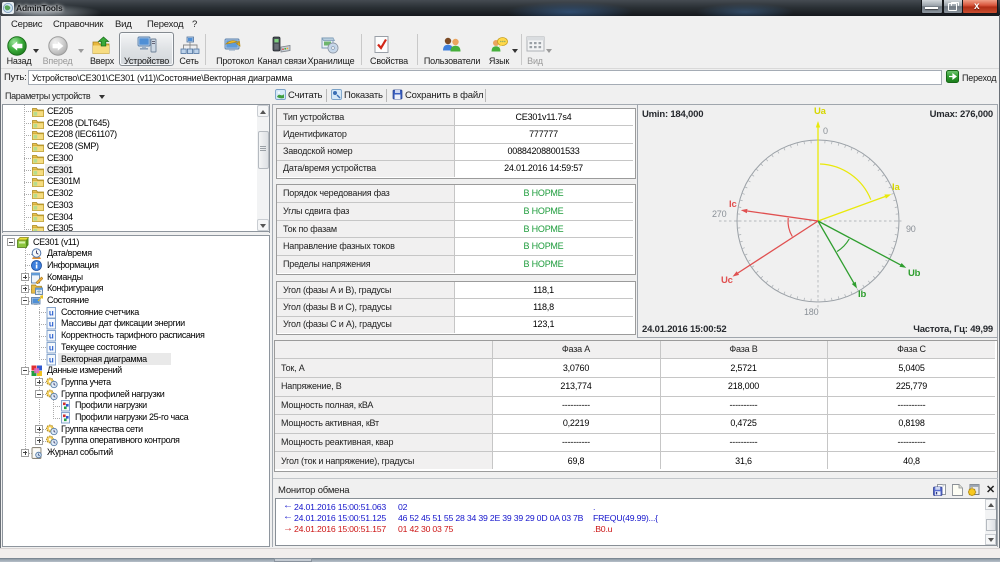 Image resolution: width=1000 pixels, height=562 pixels. I want to click on svg-text: Ia, so click(896, 187).